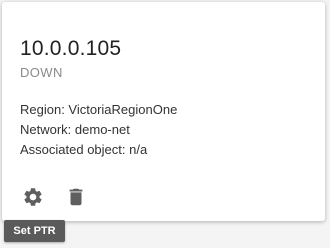 Image resolution: width=330 pixels, height=248 pixels. Describe the element at coordinates (71, 48) in the screenshot. I see `ip-address: 10.0.0.105` at that location.